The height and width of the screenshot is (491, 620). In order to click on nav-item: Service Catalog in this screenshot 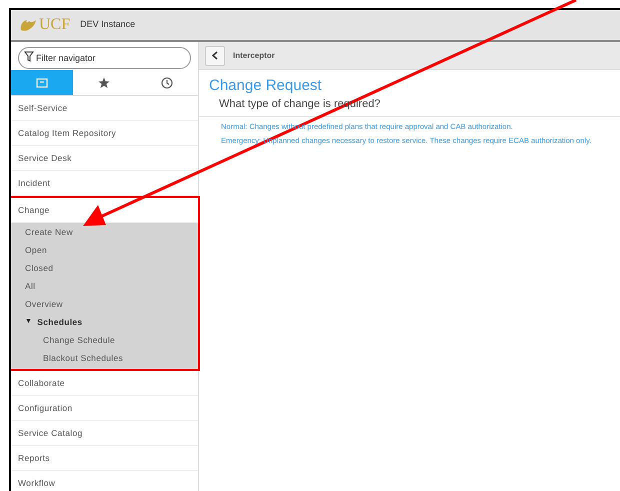, I will do `click(104, 433)`.